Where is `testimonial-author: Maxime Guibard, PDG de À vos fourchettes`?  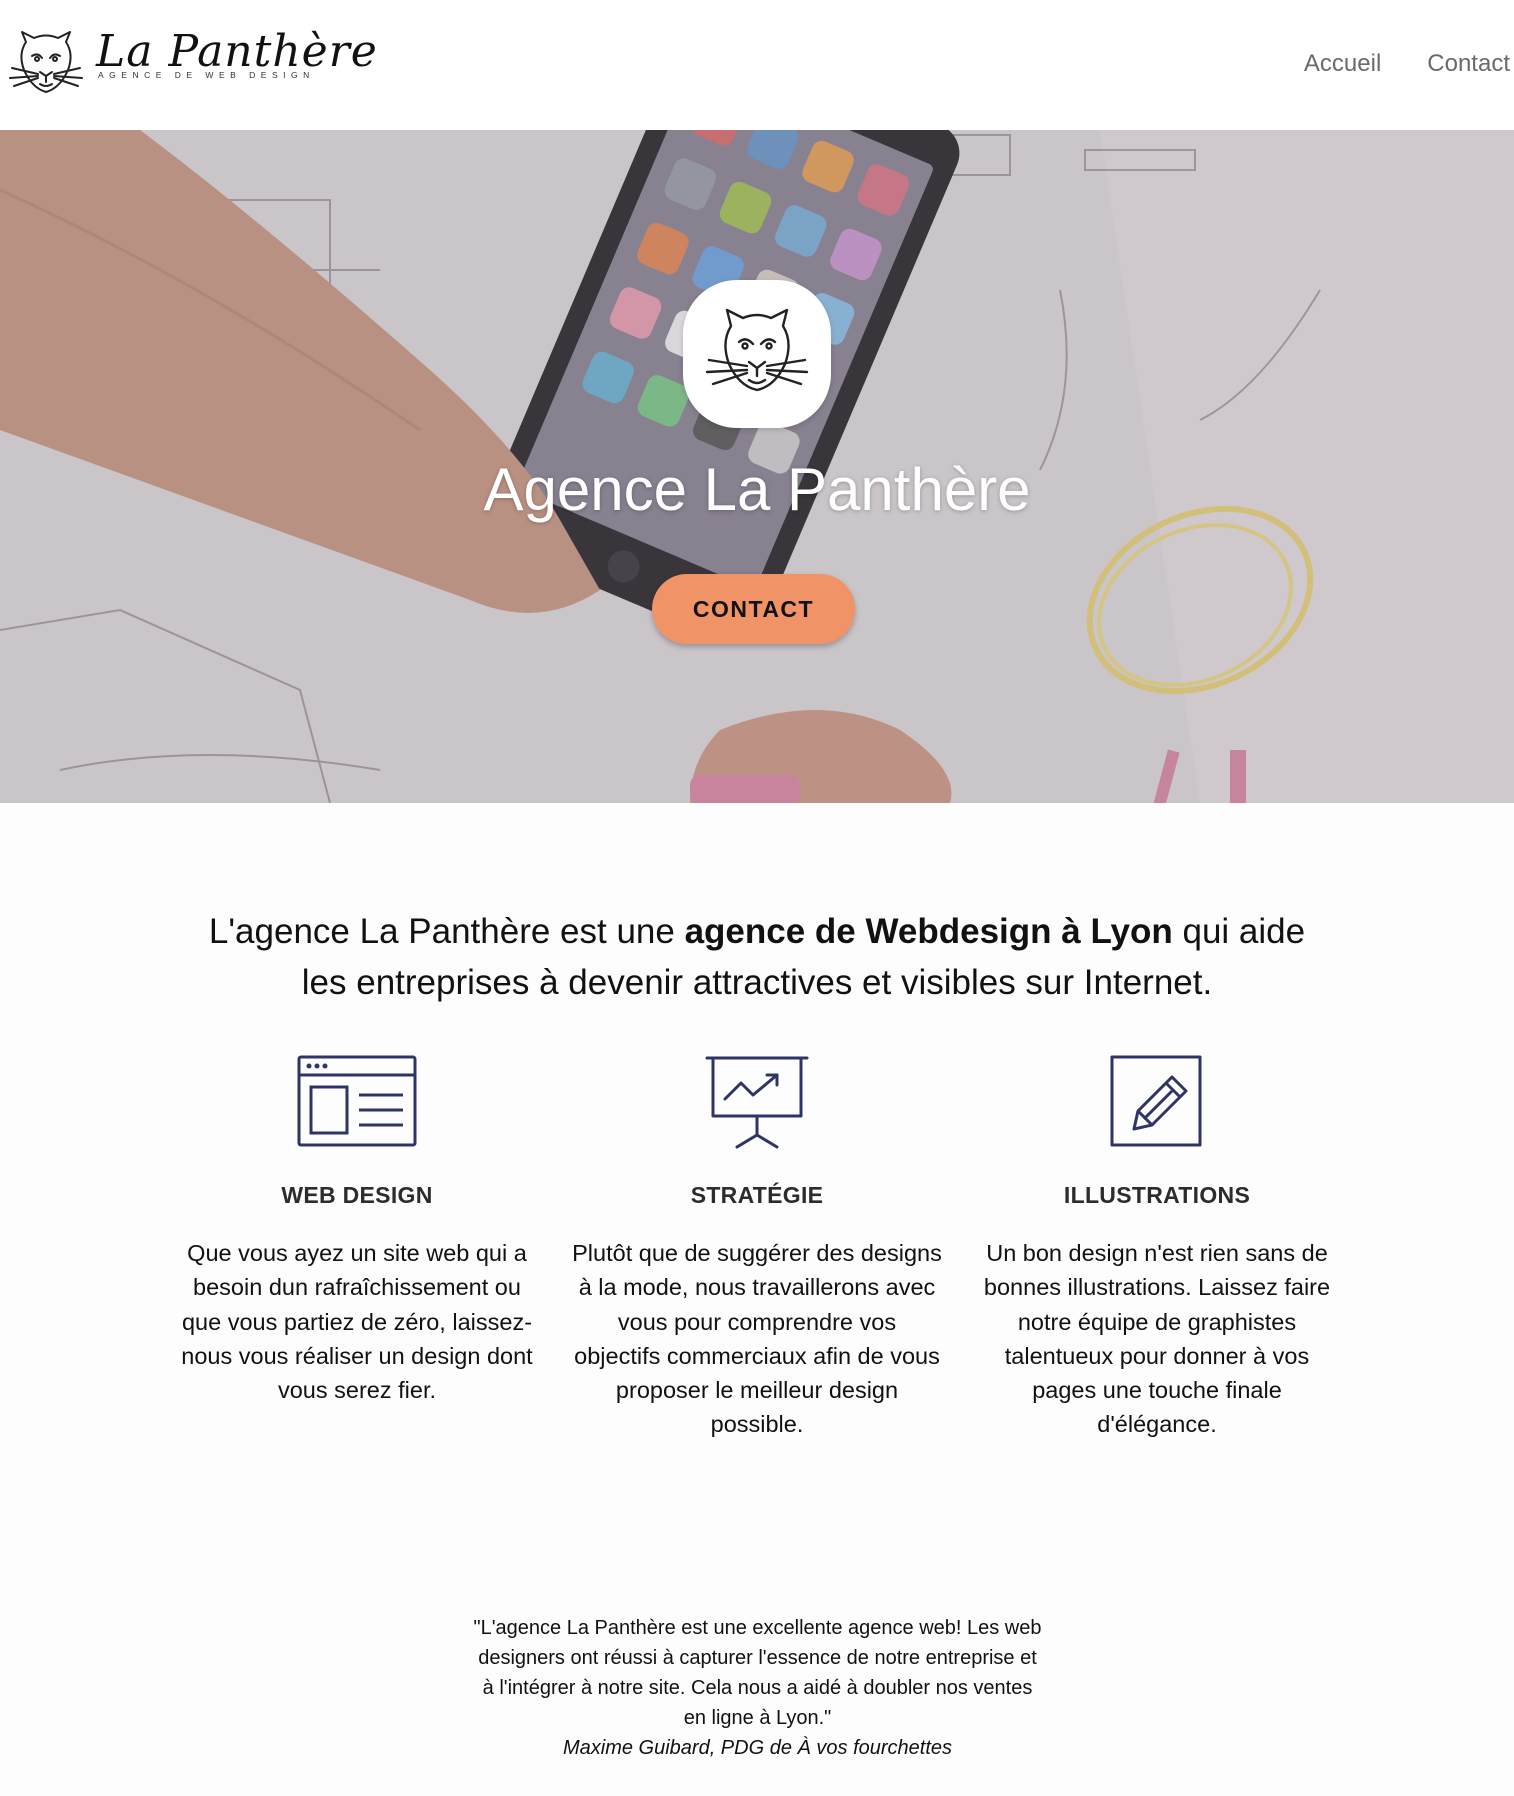
testimonial-author: Maxime Guibard, PDG de À vos fourchettes is located at coordinates (757, 1748).